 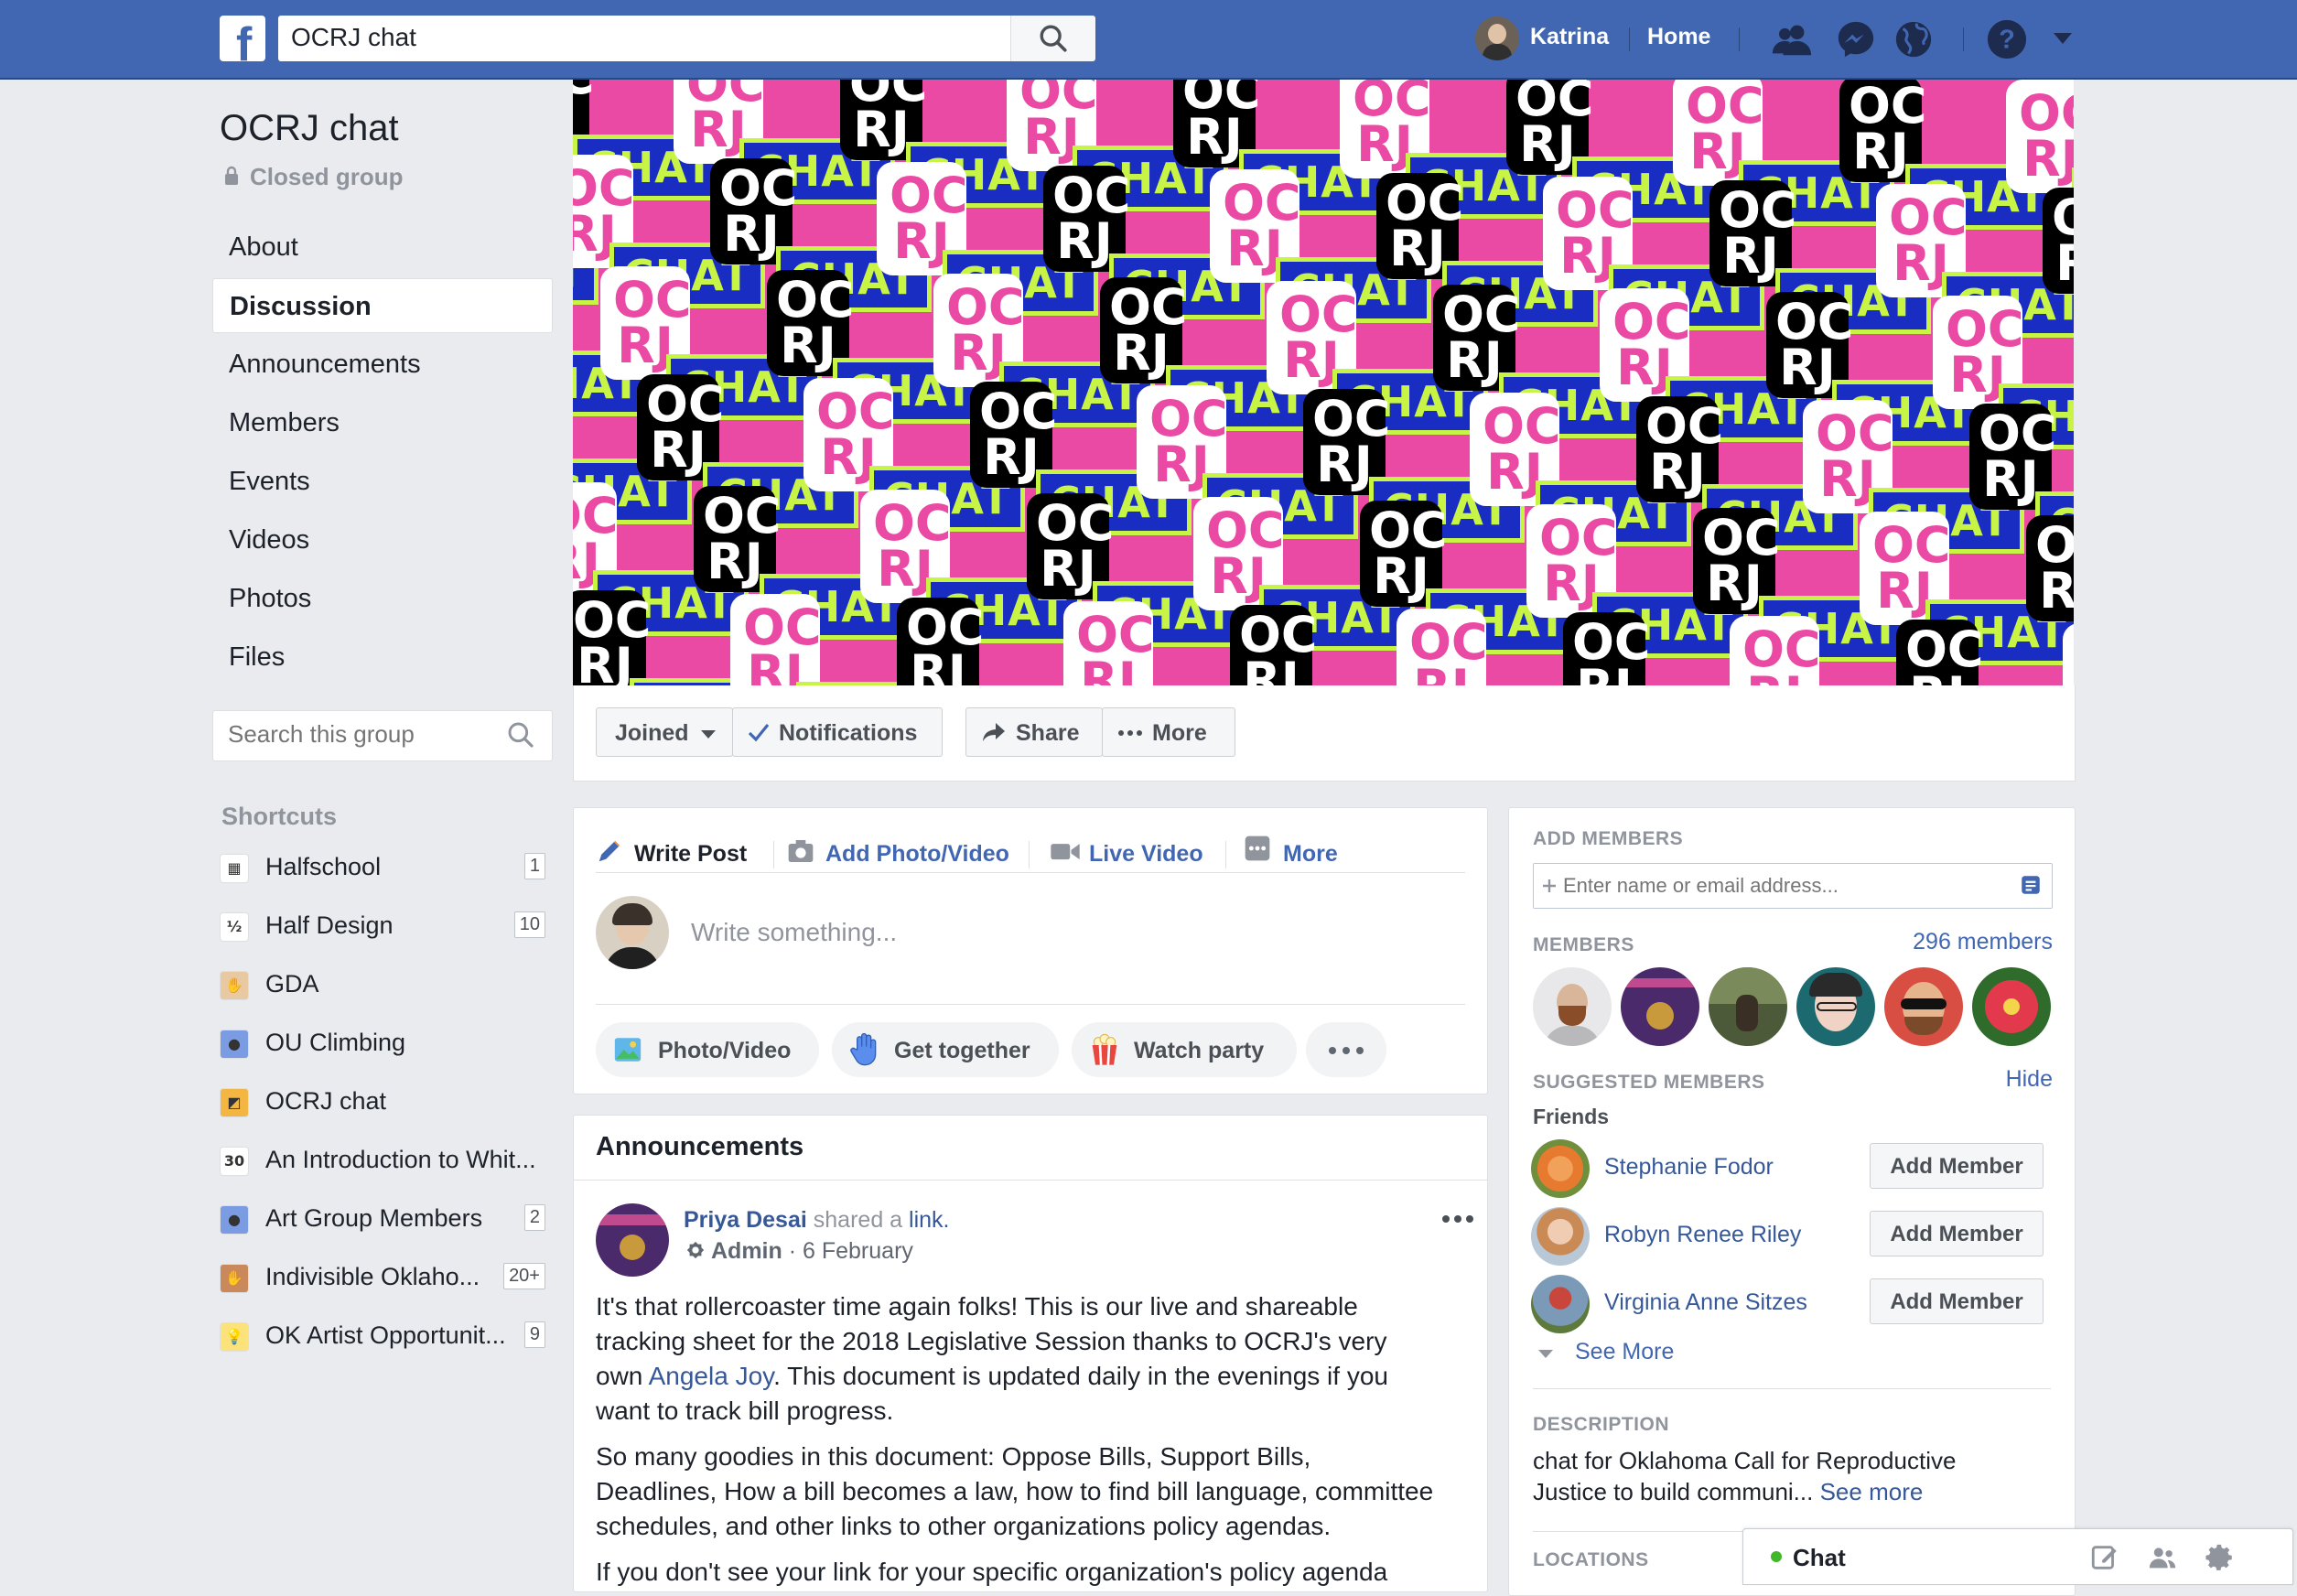 I want to click on see-more-suggestions-link: See More, so click(x=1624, y=1352).